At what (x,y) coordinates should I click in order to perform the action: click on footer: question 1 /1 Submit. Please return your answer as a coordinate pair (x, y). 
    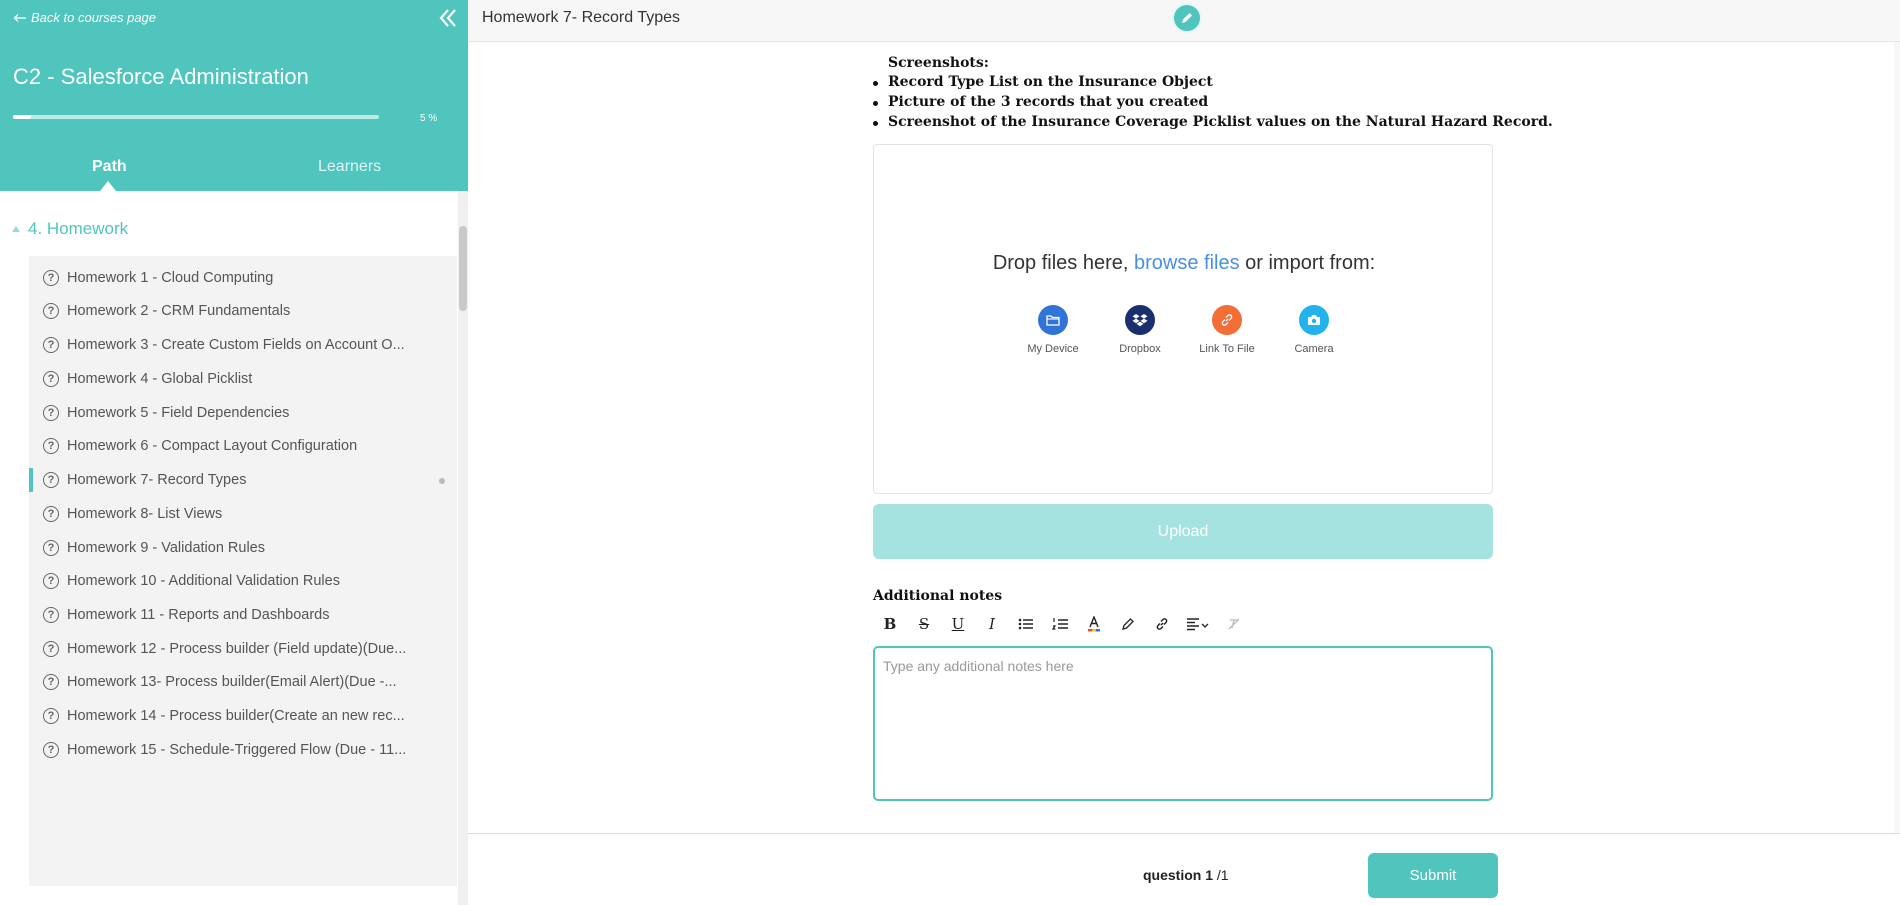
    Looking at the image, I should click on (1184, 869).